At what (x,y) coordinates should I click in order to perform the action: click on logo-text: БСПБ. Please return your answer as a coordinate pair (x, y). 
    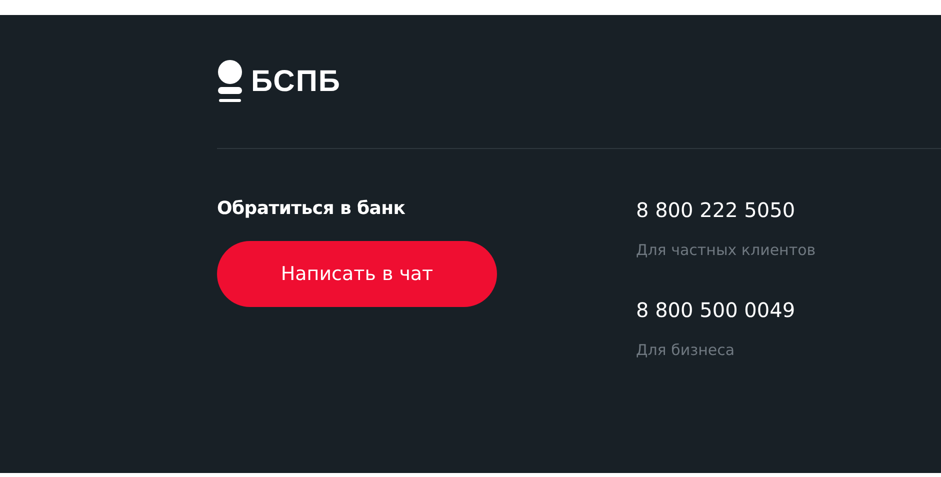
    Looking at the image, I should click on (296, 82).